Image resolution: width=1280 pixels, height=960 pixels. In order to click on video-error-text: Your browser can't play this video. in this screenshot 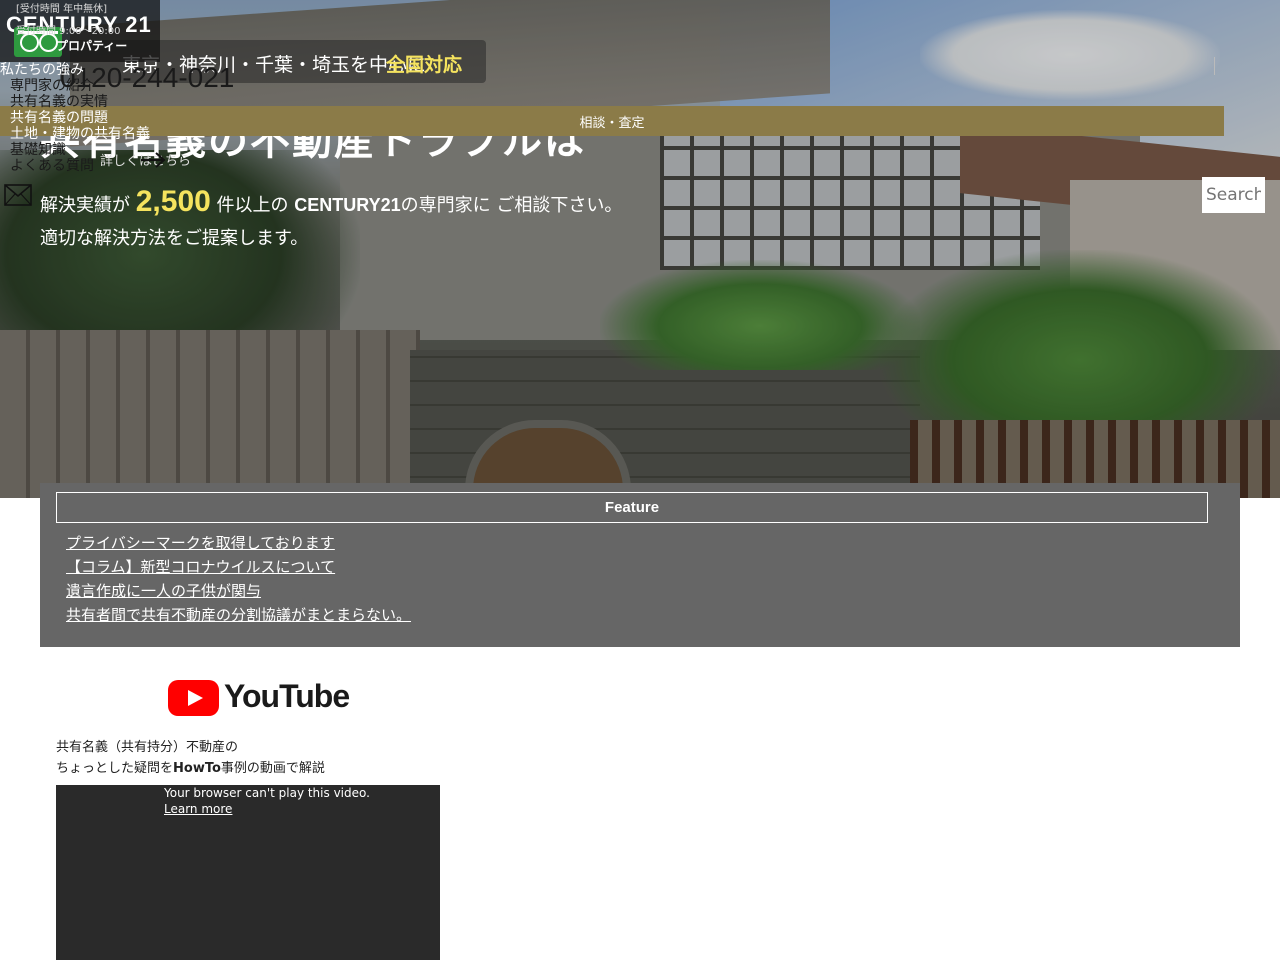, I will do `click(267, 793)`.